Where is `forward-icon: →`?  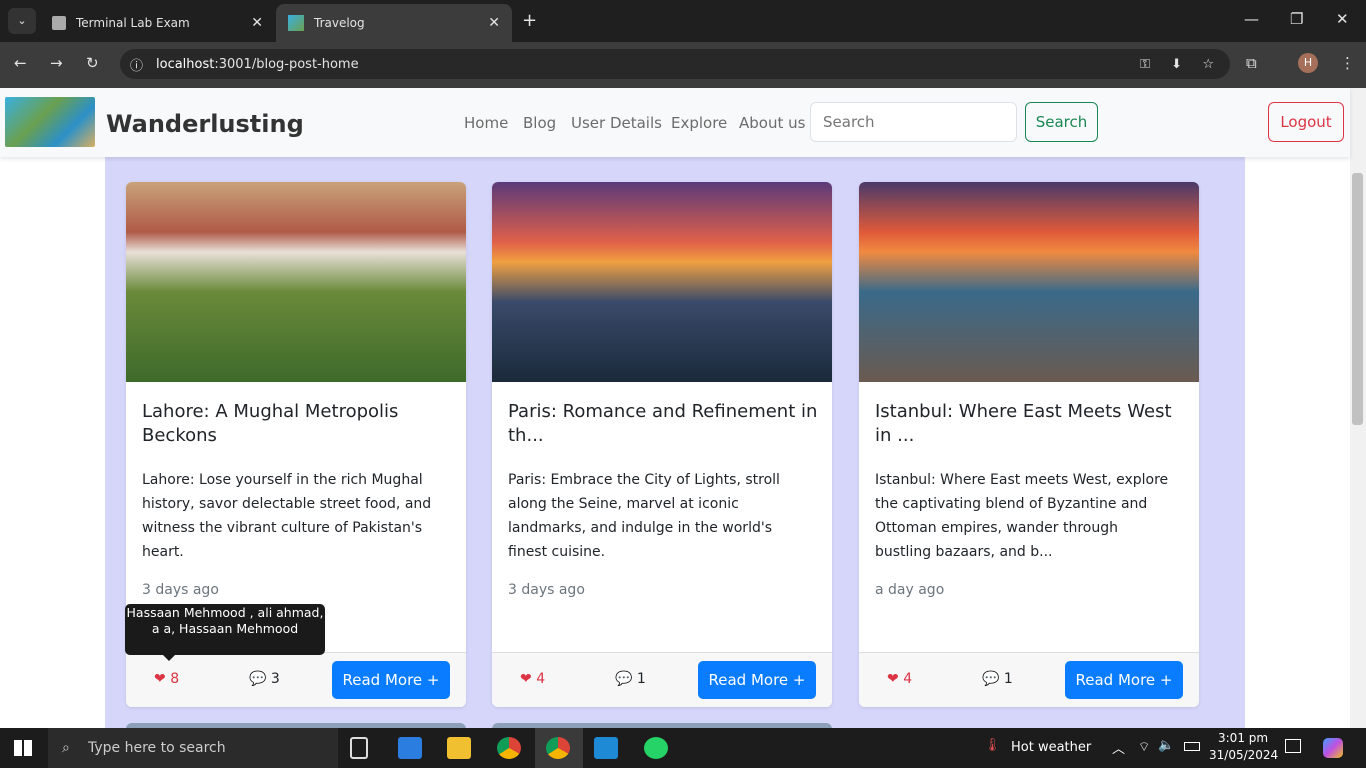
forward-icon: → is located at coordinates (56, 63).